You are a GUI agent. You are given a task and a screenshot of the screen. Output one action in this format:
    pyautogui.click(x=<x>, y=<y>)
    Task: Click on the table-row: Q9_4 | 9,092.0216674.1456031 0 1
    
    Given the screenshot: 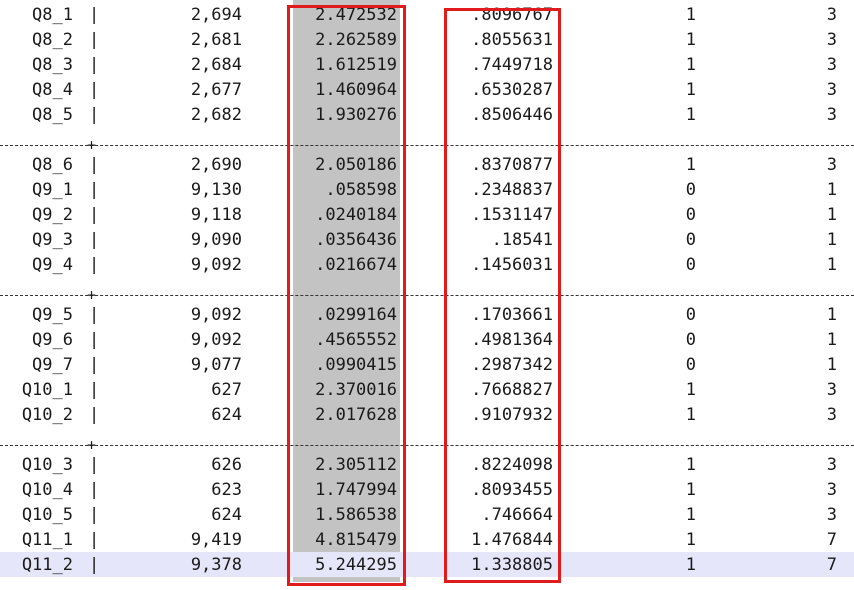 What is the action you would take?
    pyautogui.click(x=427, y=264)
    